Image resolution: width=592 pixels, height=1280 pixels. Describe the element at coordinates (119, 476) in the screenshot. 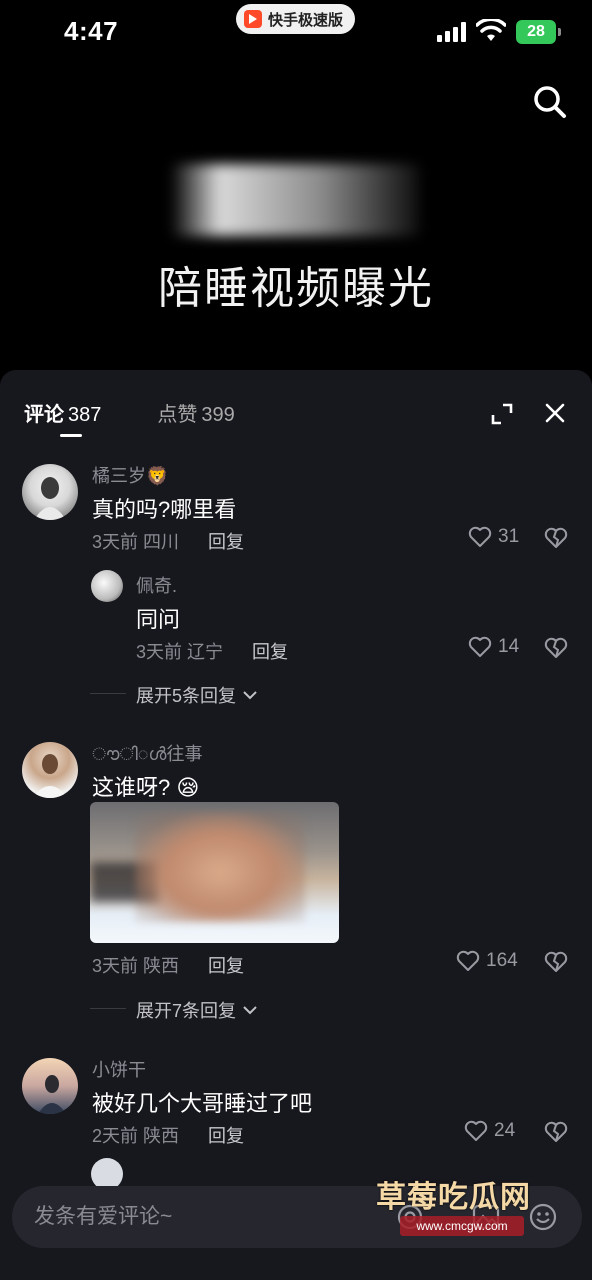

I see `username-text: 橘三岁` at that location.